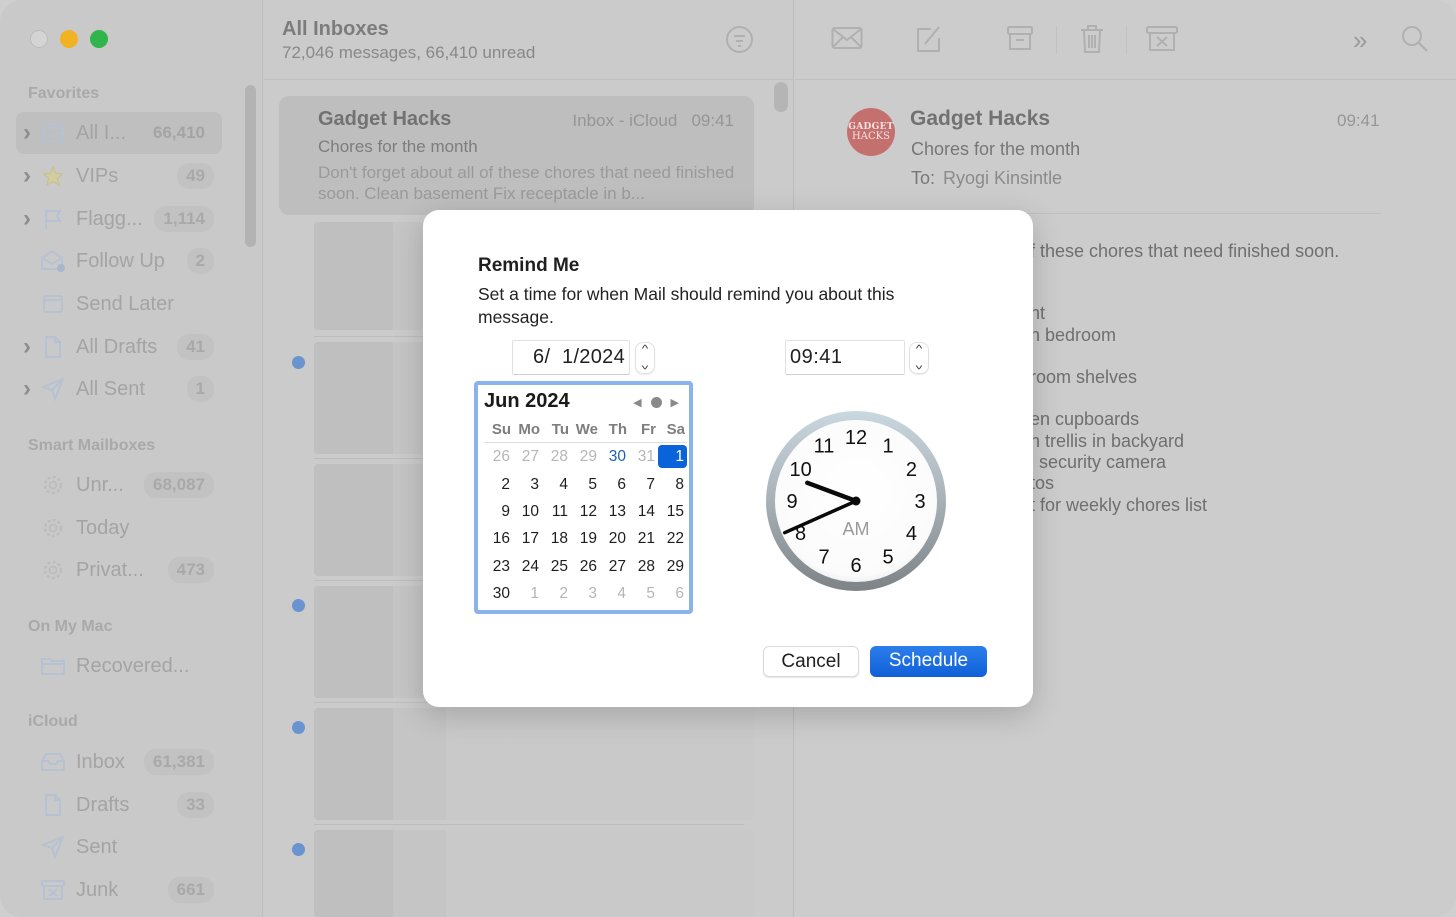 The width and height of the screenshot is (1456, 917). Describe the element at coordinates (1162, 41) in the screenshot. I see `junk-icon` at that location.